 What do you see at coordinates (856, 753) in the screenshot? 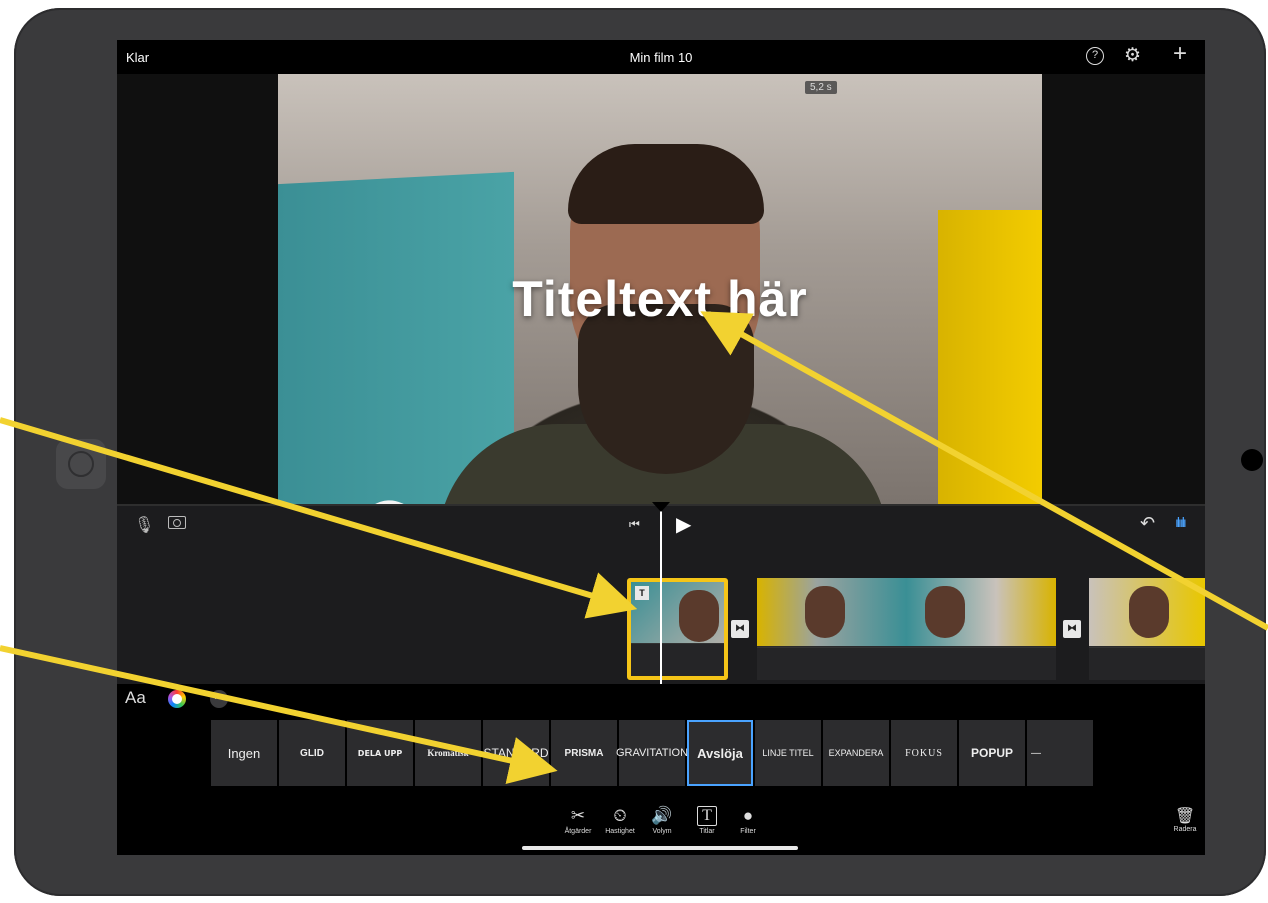
I see `title-style-expandera: EXPANDERA` at bounding box center [856, 753].